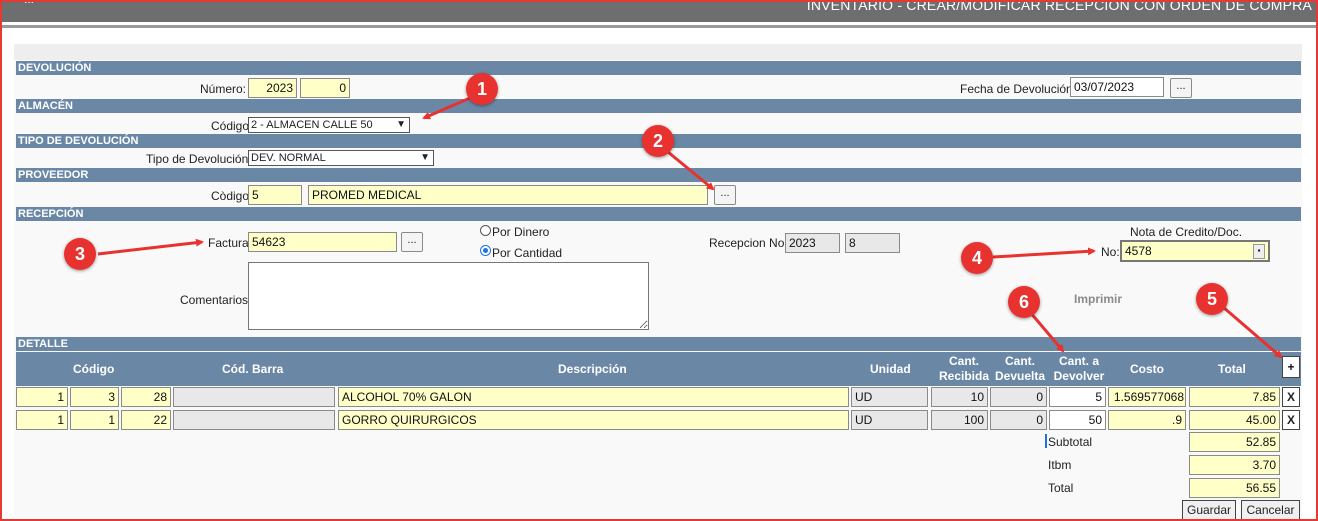 The height and width of the screenshot is (521, 1318). Describe the element at coordinates (448, 296) in the screenshot. I see `comentarios-textarea` at that location.